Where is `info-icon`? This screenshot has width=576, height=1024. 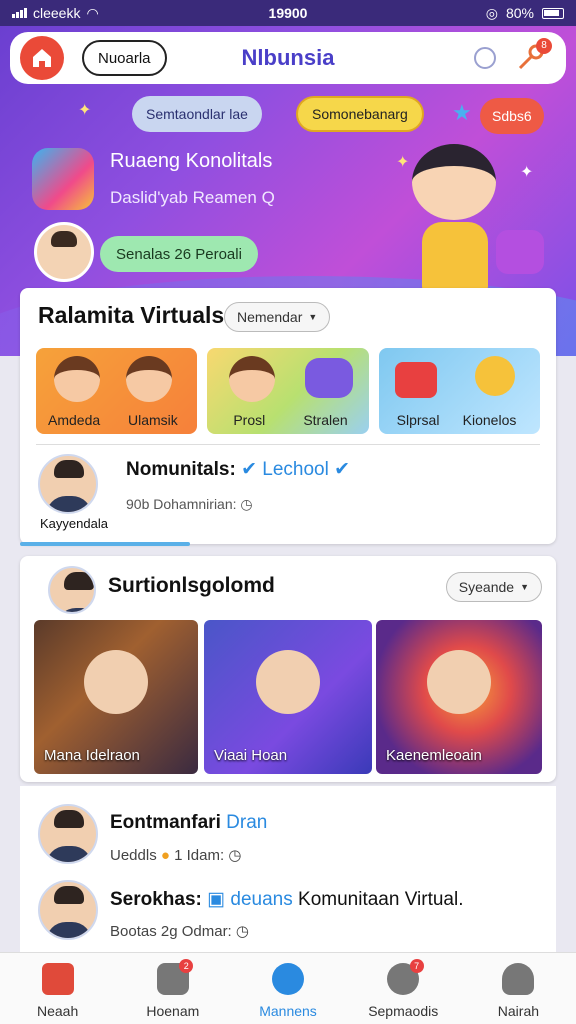 info-icon is located at coordinates (485, 58).